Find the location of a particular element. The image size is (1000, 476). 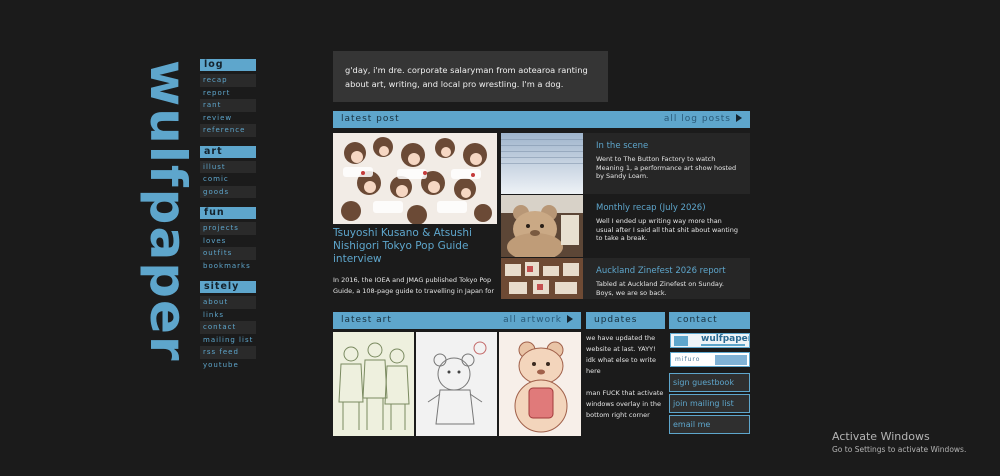

nav-item-review: review is located at coordinates (228, 118).